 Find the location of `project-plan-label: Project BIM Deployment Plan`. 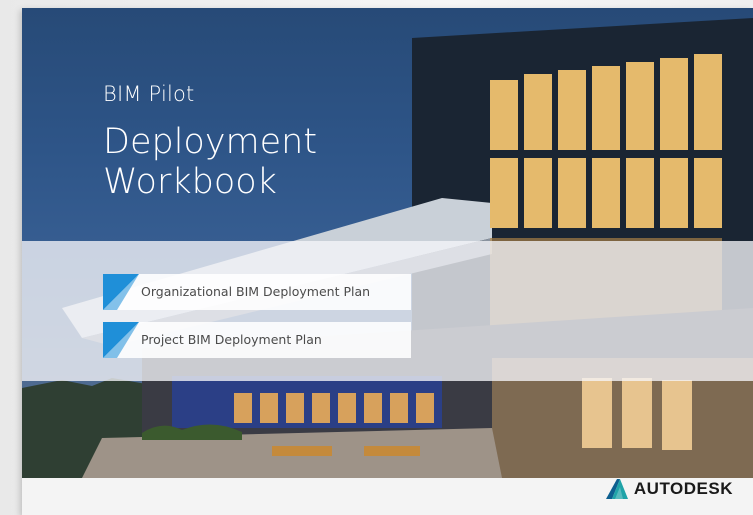

project-plan-label: Project BIM Deployment Plan is located at coordinates (231, 339).